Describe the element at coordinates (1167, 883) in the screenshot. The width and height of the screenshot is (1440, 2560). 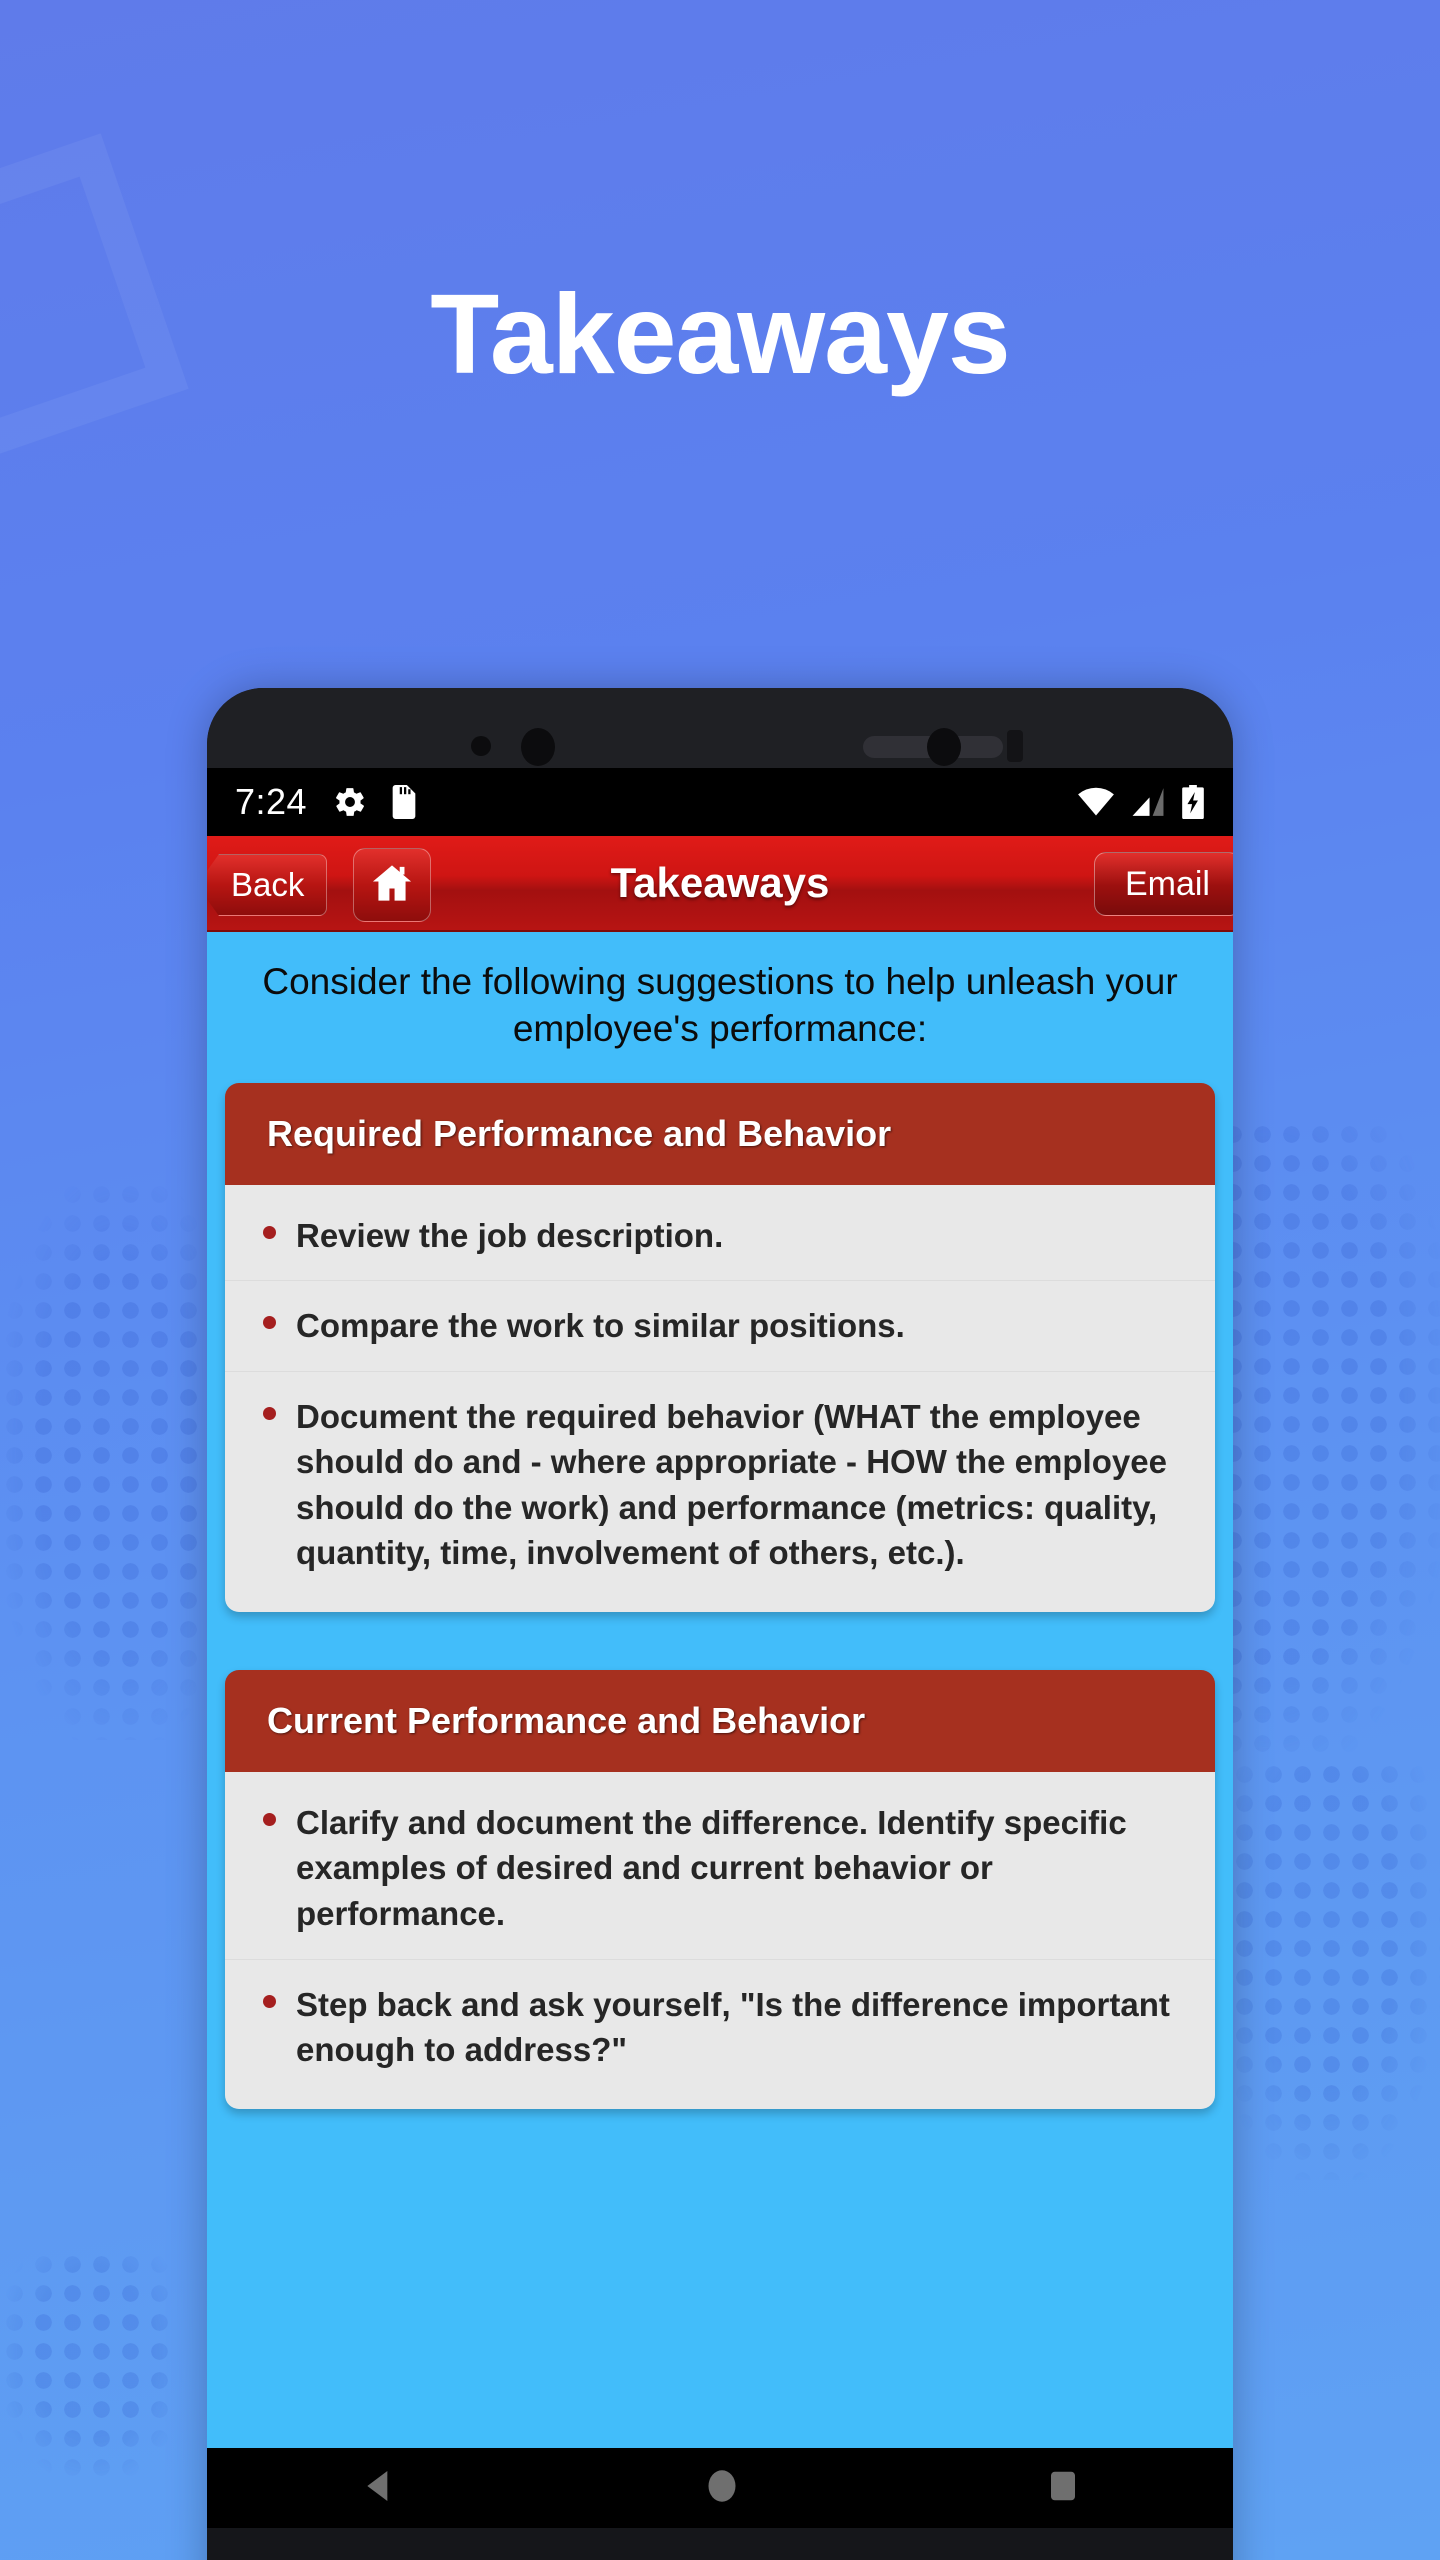
I see `email-button-label: Email` at that location.